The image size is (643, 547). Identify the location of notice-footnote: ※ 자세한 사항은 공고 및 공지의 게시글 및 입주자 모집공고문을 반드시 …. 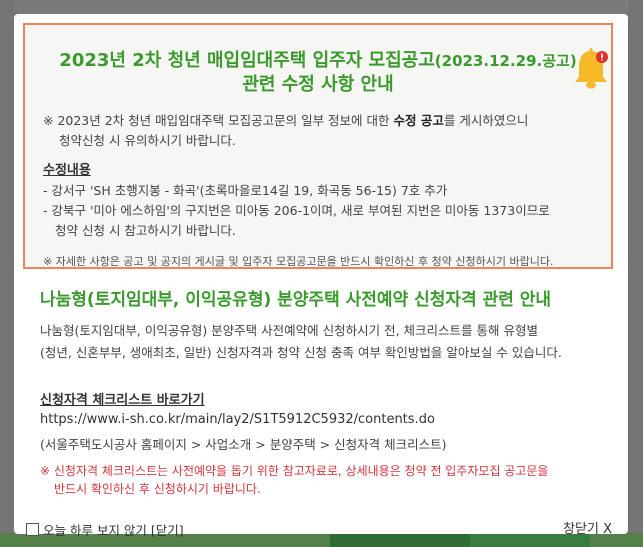
(298, 261).